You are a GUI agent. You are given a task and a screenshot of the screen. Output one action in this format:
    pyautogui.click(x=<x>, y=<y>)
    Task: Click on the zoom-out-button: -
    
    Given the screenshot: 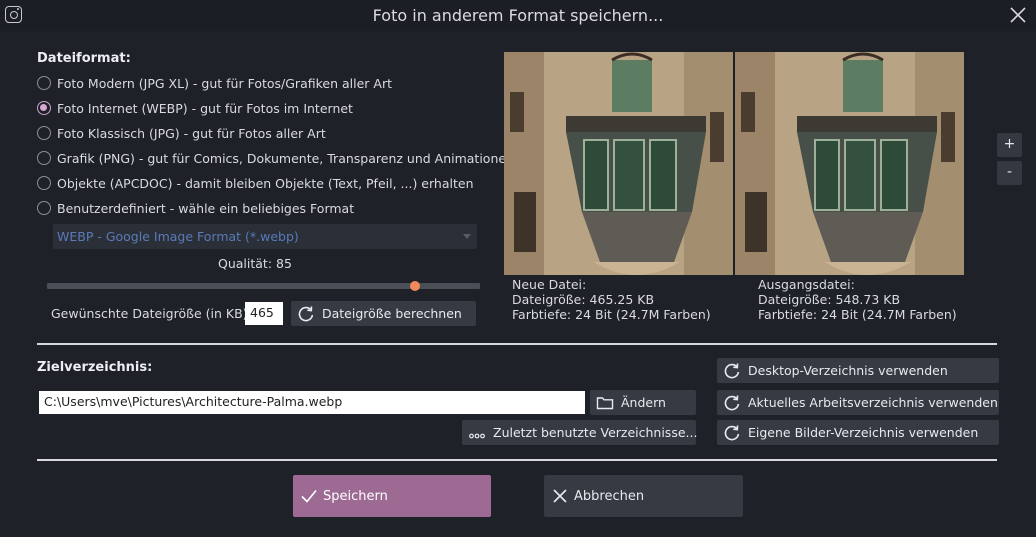 What is the action you would take?
    pyautogui.click(x=1009, y=173)
    